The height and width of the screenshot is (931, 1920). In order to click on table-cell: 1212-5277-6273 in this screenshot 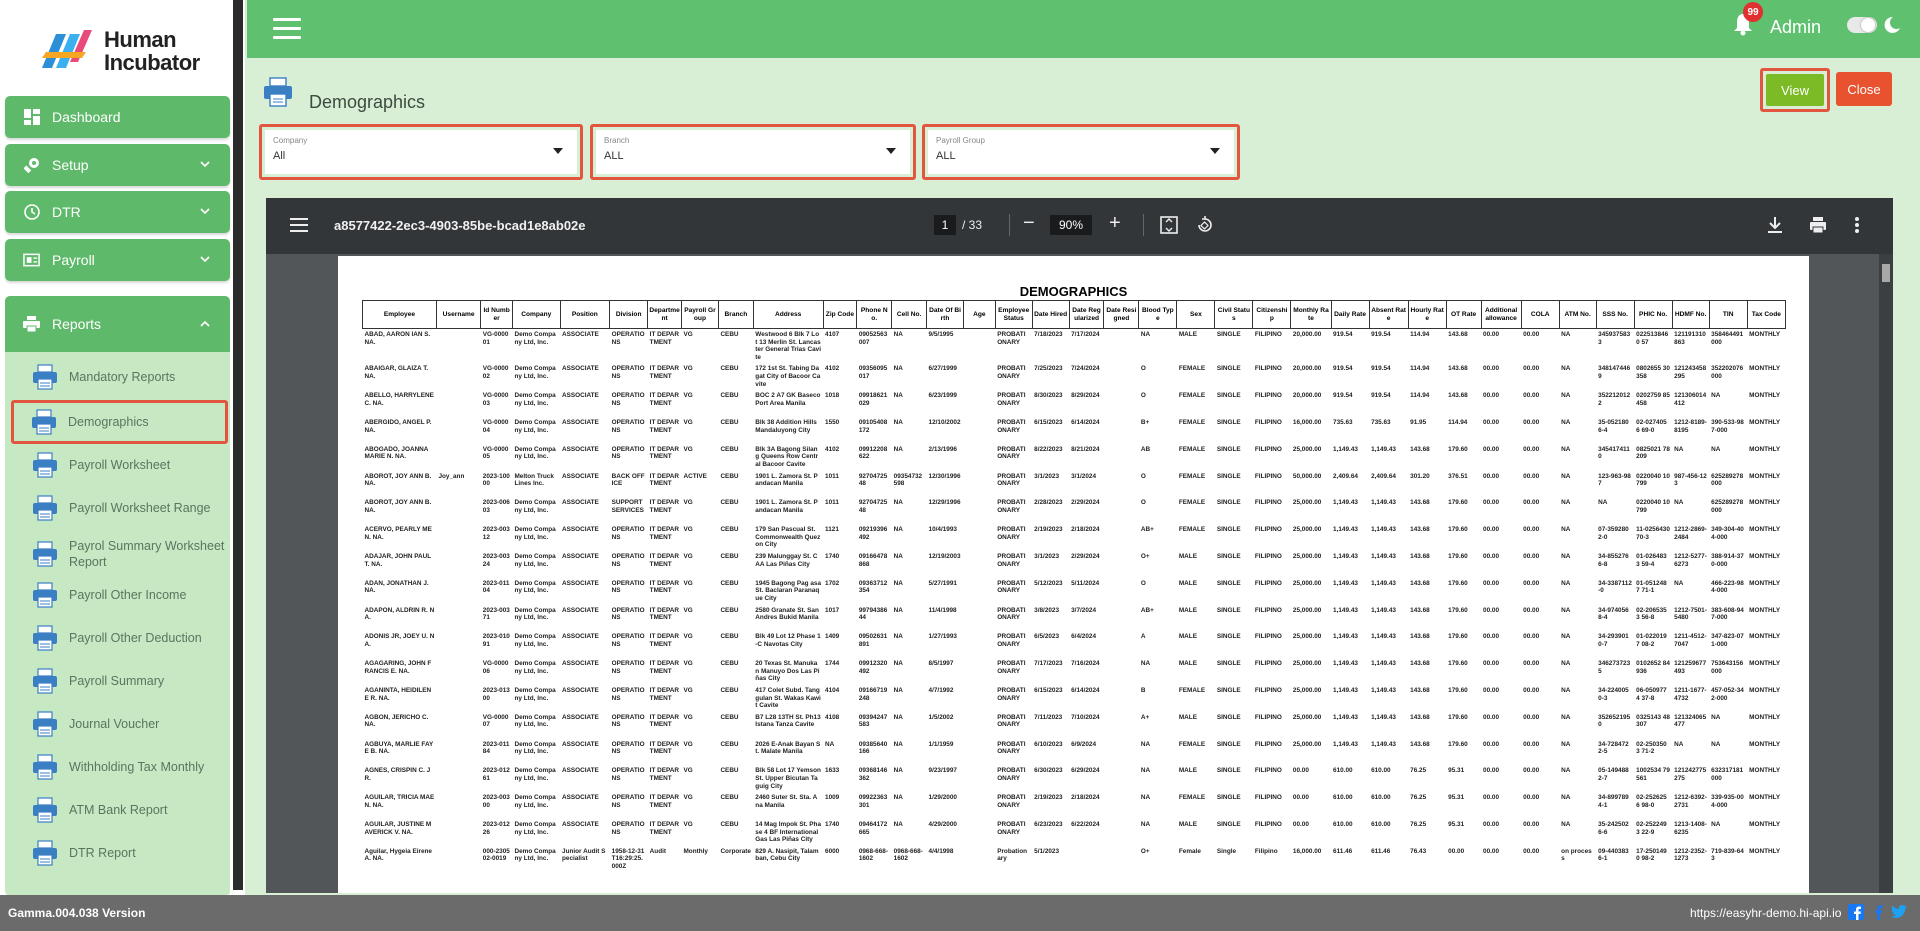, I will do `click(1690, 560)`.